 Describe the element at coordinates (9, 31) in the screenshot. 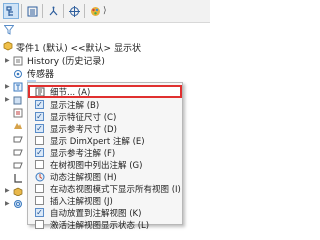

I see `filter-icon` at that location.